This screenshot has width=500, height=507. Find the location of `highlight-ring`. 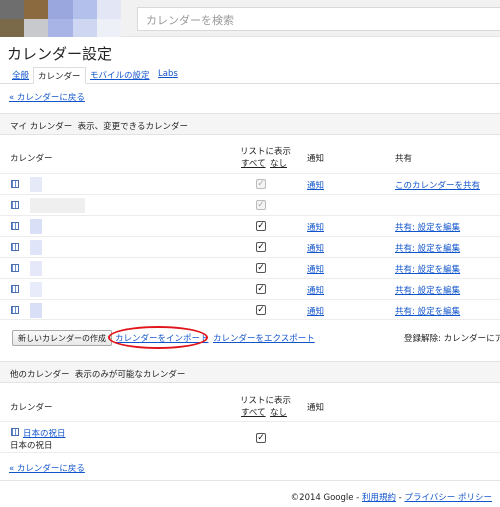

highlight-ring is located at coordinates (158, 337).